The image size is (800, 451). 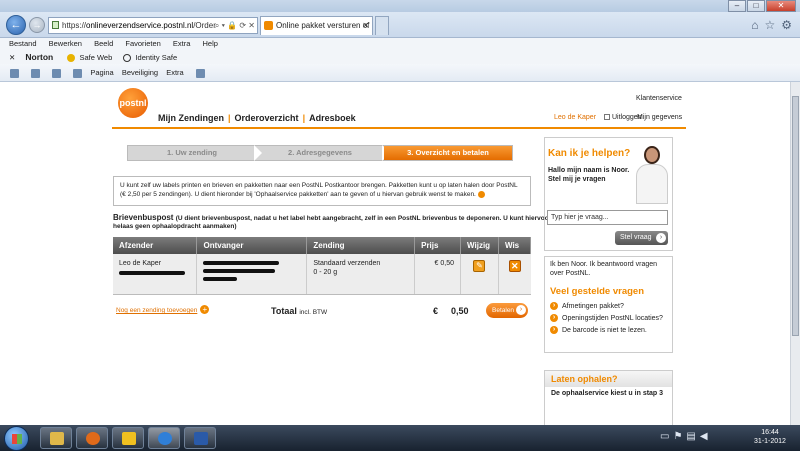 What do you see at coordinates (479, 266) in the screenshot?
I see `edit-icon: ✎` at bounding box center [479, 266].